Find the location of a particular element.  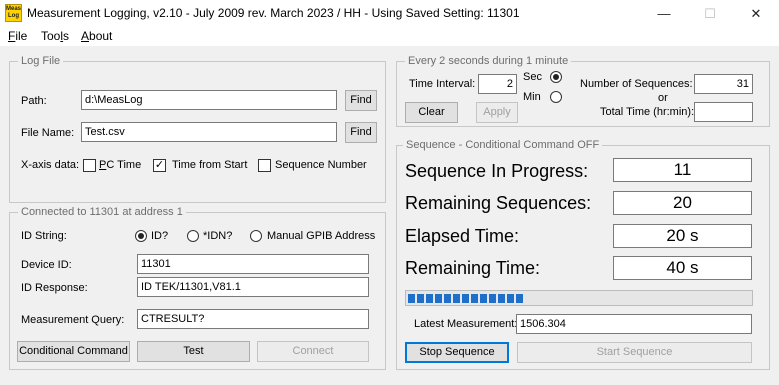

menu-file: File is located at coordinates (17, 36).